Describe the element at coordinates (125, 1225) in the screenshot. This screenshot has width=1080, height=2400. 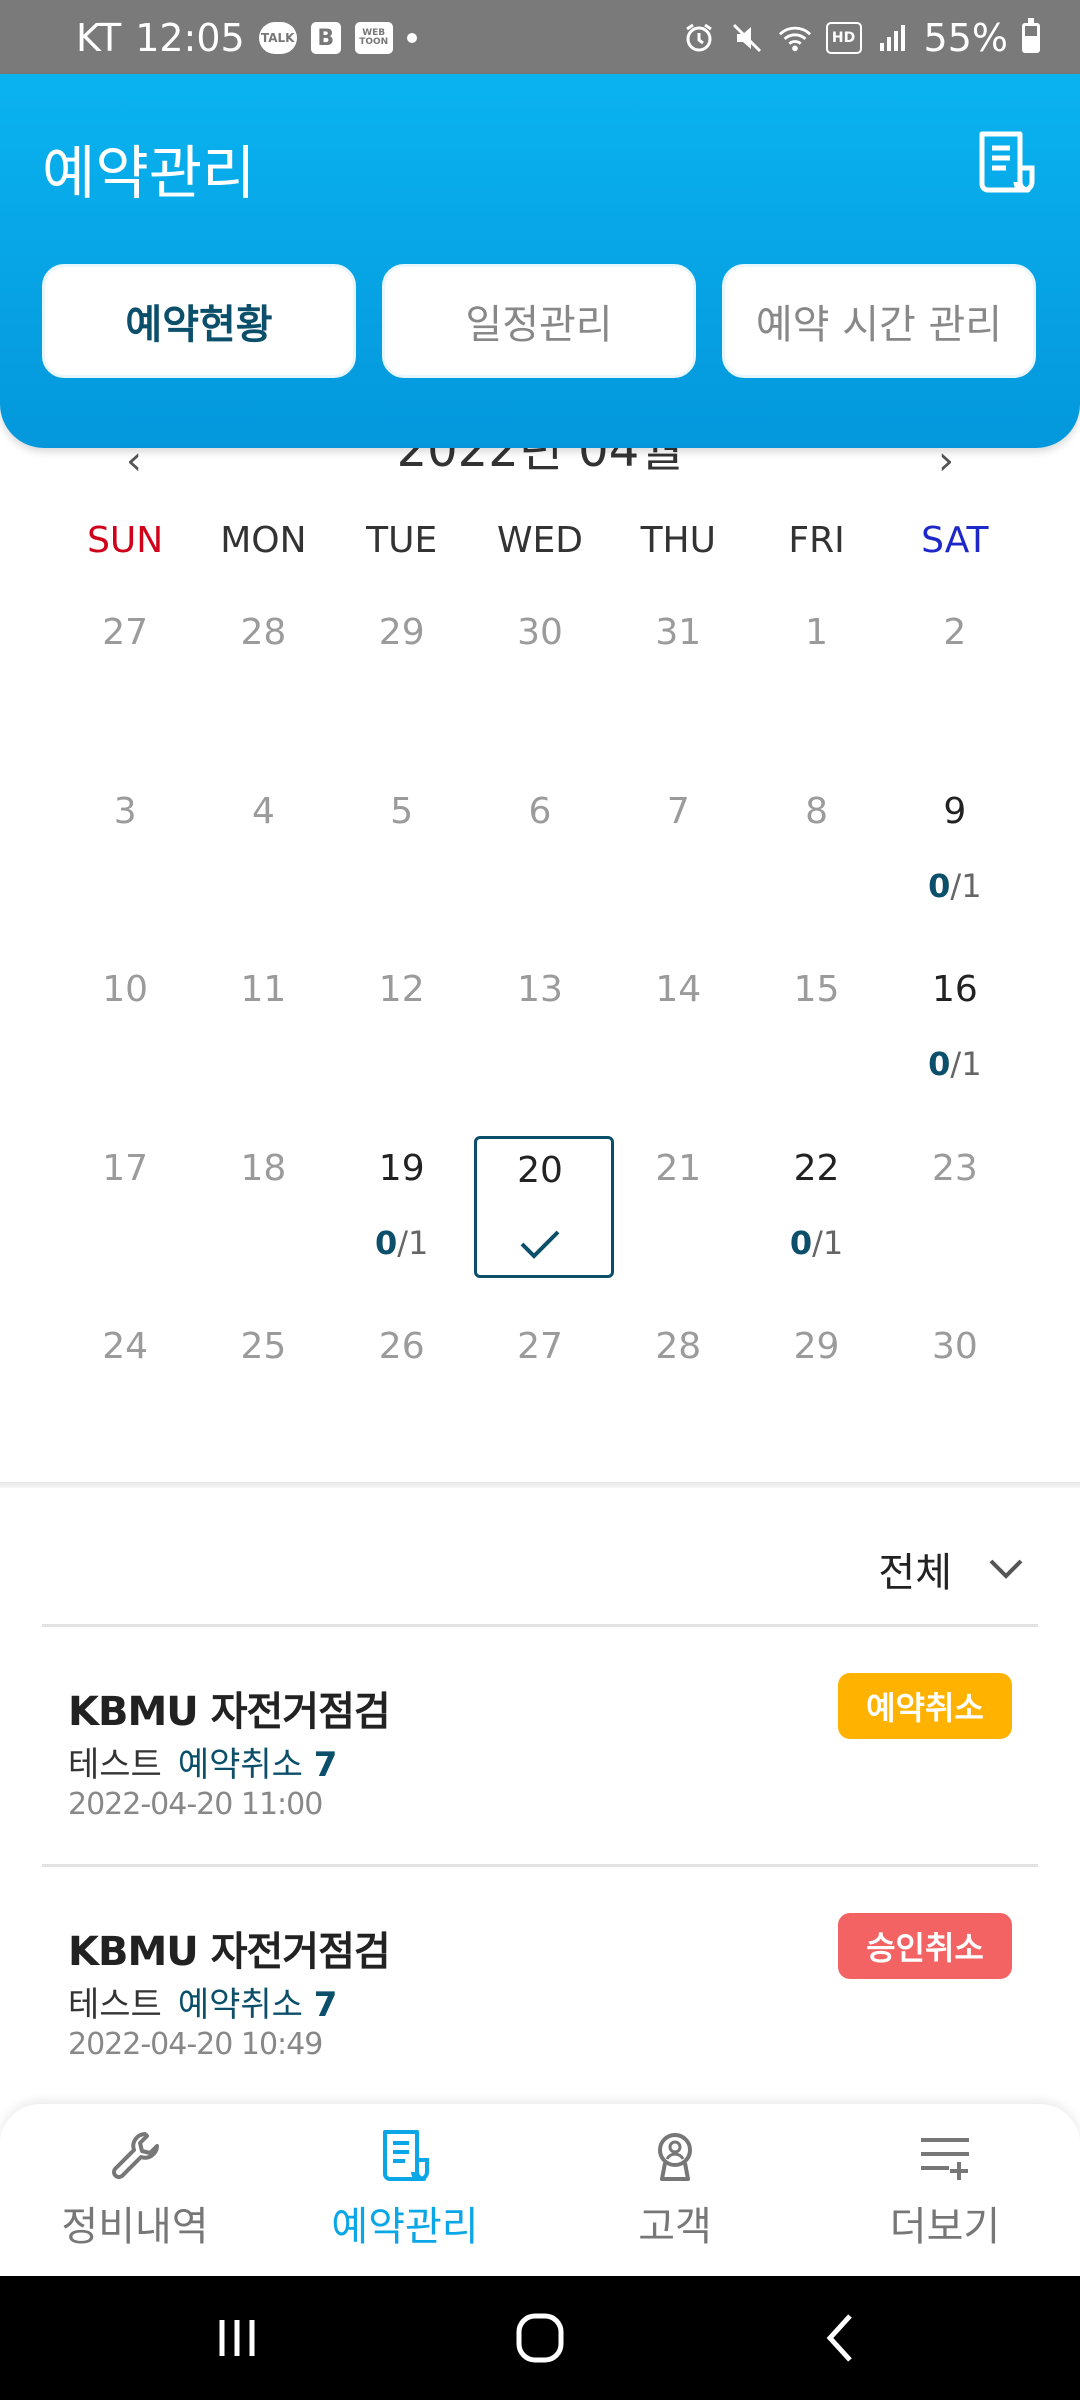
I see `calendar-day: 17` at that location.